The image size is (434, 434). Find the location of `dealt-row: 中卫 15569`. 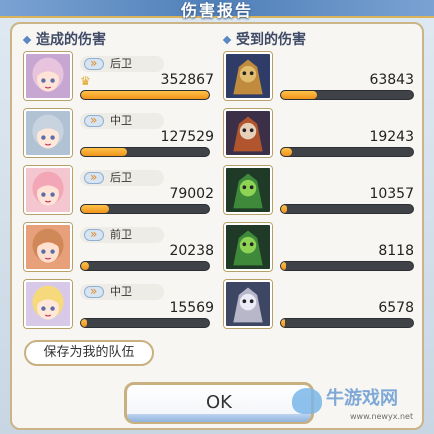

dealt-row: 中卫 15569 is located at coordinates (119, 306).